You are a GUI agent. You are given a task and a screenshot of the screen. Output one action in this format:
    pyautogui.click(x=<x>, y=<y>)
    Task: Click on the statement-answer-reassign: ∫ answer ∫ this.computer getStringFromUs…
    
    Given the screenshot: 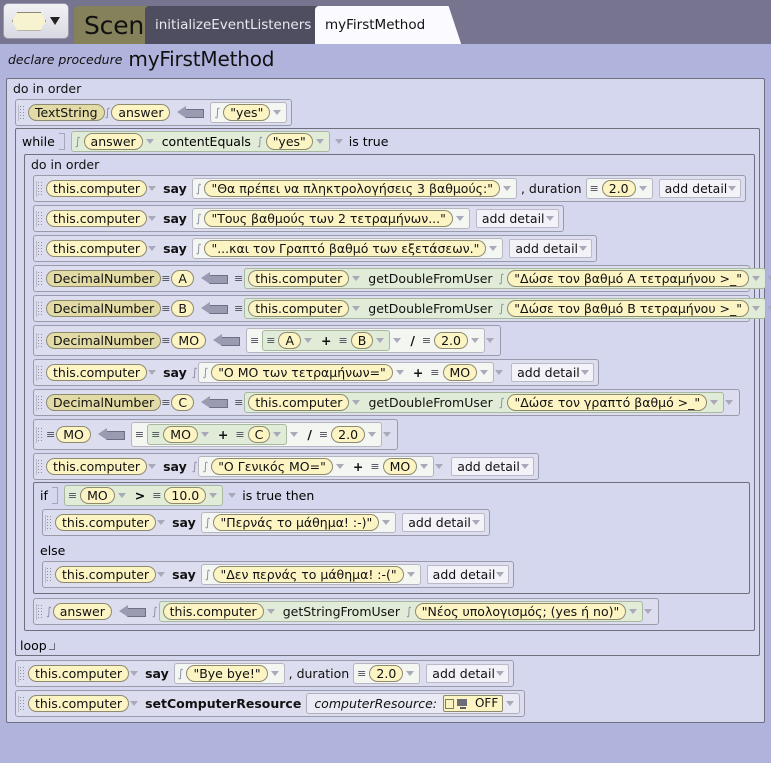 What is the action you would take?
    pyautogui.click(x=346, y=611)
    